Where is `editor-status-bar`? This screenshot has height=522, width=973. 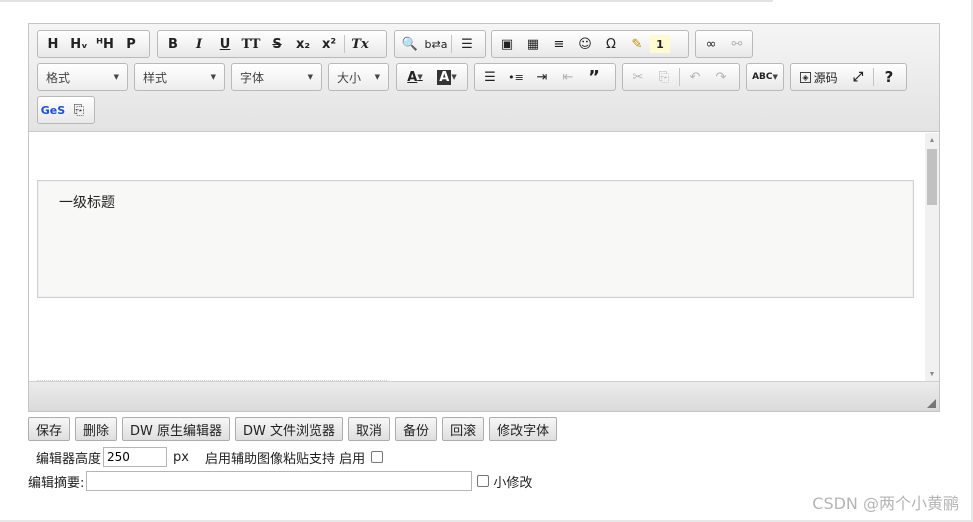 editor-status-bar is located at coordinates (484, 396).